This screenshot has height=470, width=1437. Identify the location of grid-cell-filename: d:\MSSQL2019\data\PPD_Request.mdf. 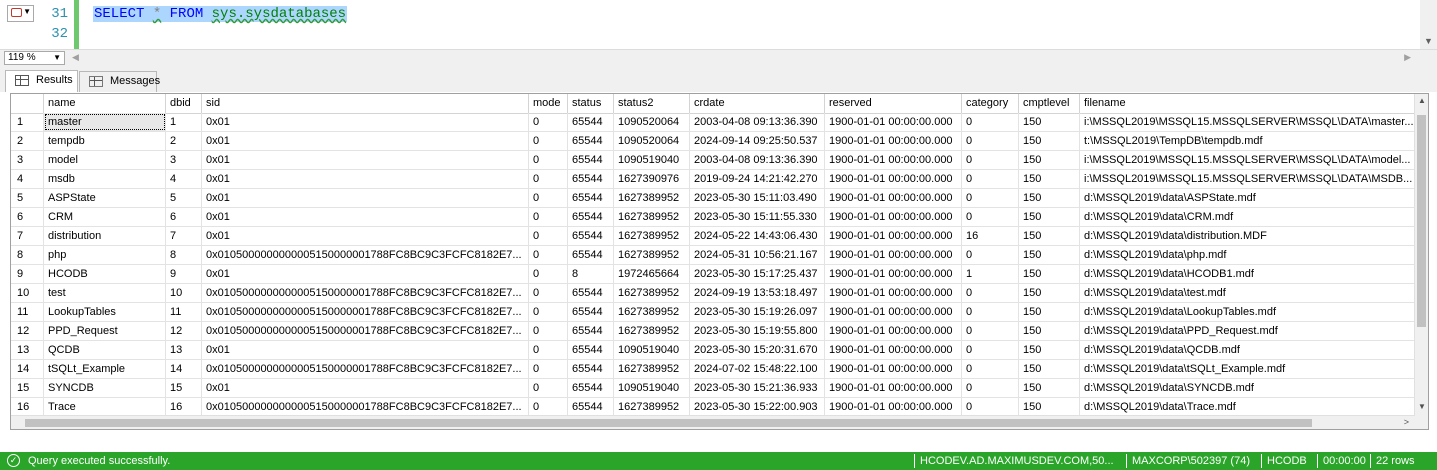
(1248, 331).